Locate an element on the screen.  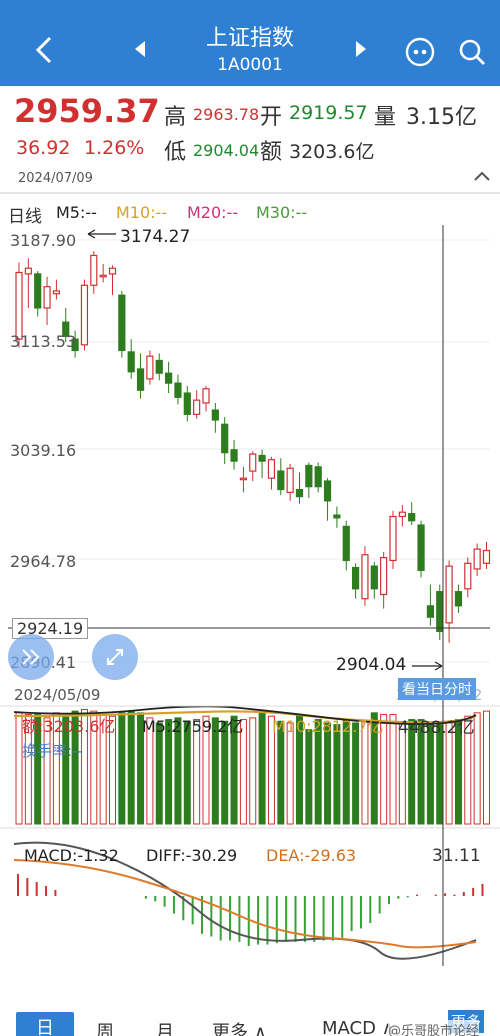
high-mark-label: 3174.27 is located at coordinates (155, 237).